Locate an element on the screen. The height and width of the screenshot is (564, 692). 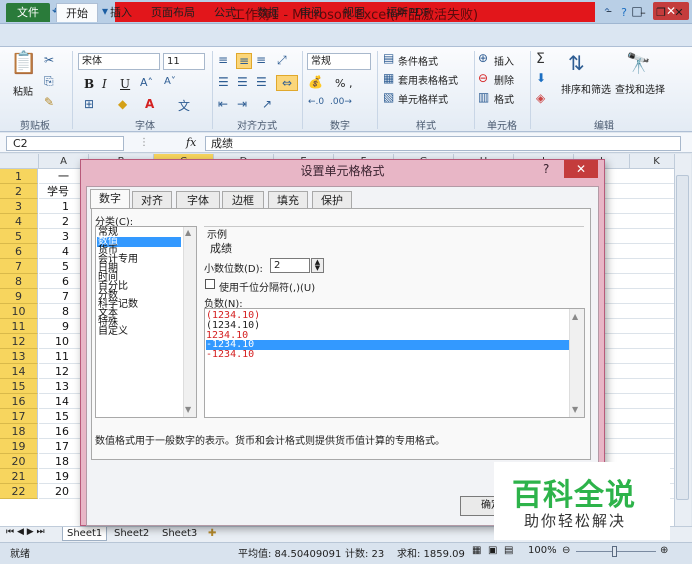
font-name-select: 宋体 is located at coordinates (119, 61).